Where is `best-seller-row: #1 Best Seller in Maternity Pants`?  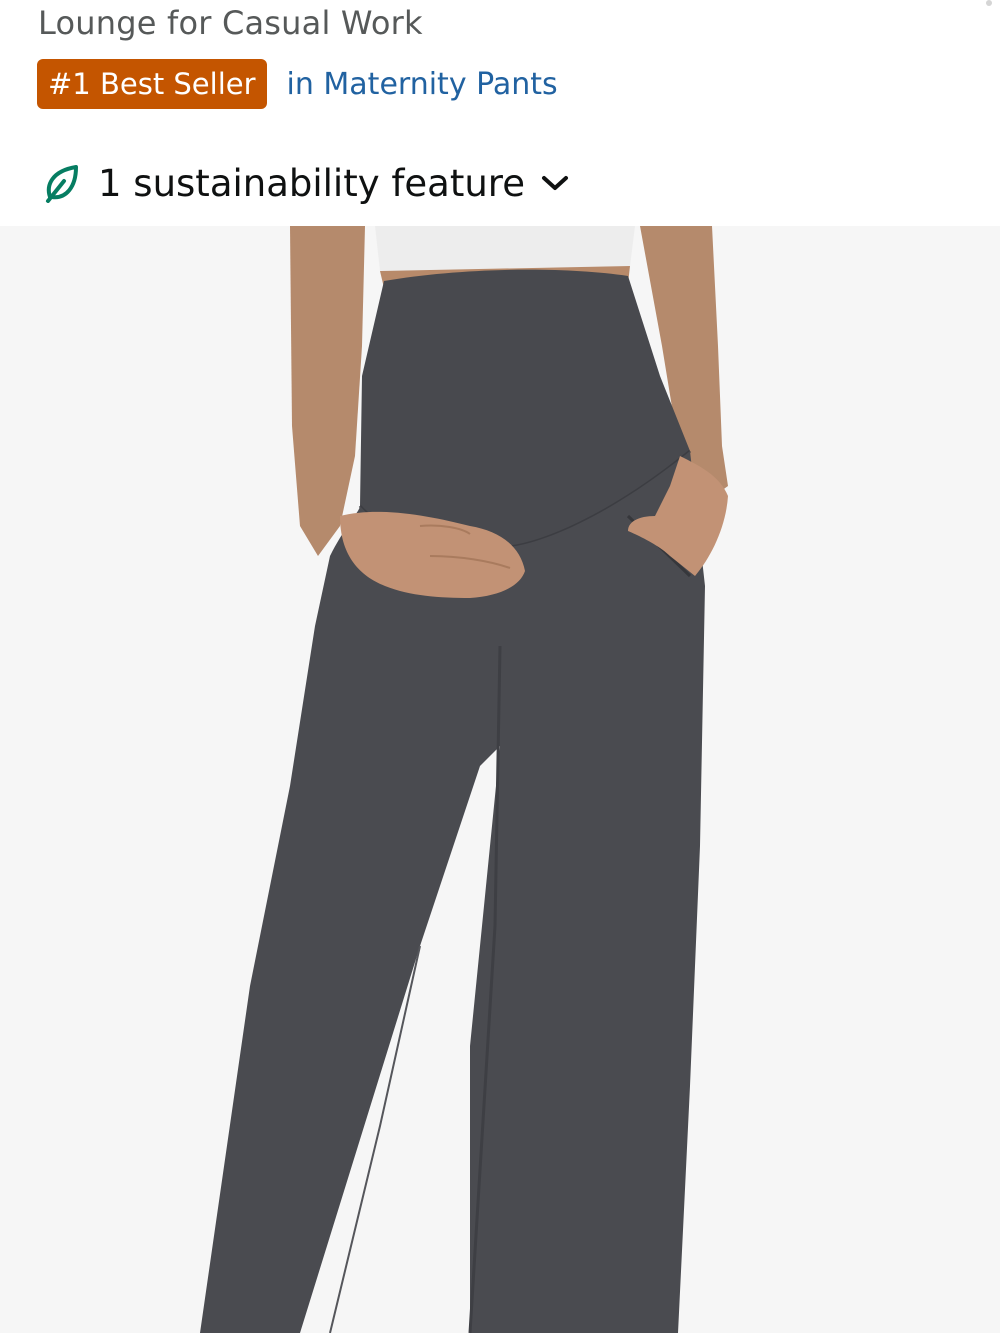
best-seller-row: #1 Best Seller in Maternity Pants is located at coordinates (297, 84).